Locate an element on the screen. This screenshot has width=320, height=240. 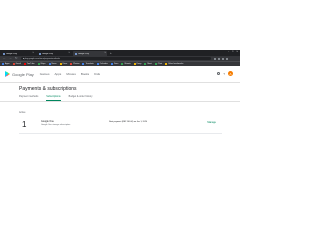
search-icon is located at coordinates (219, 73).